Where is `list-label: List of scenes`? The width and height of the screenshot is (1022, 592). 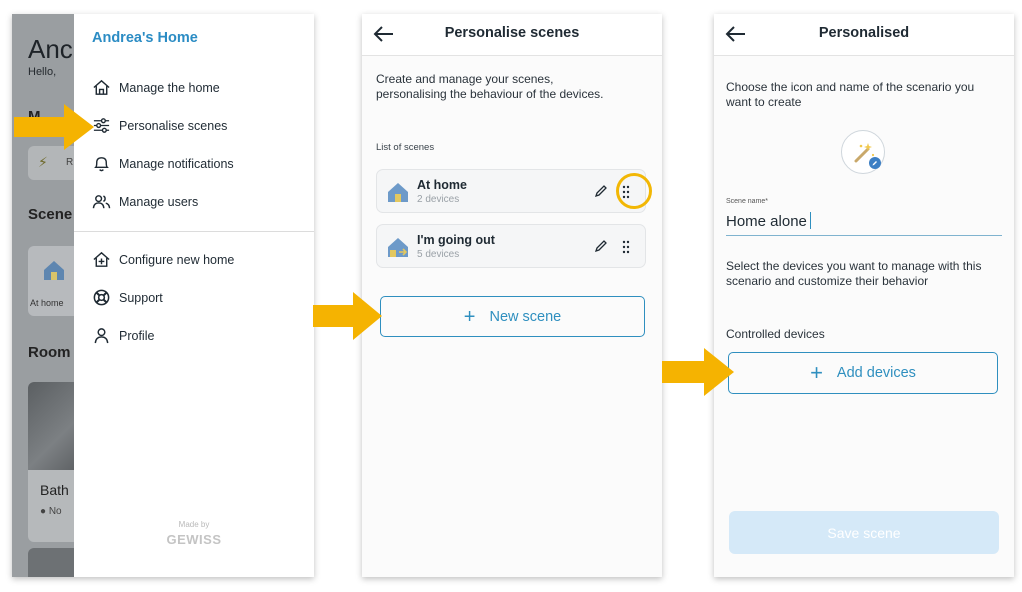
list-label: List of scenes is located at coordinates (405, 147).